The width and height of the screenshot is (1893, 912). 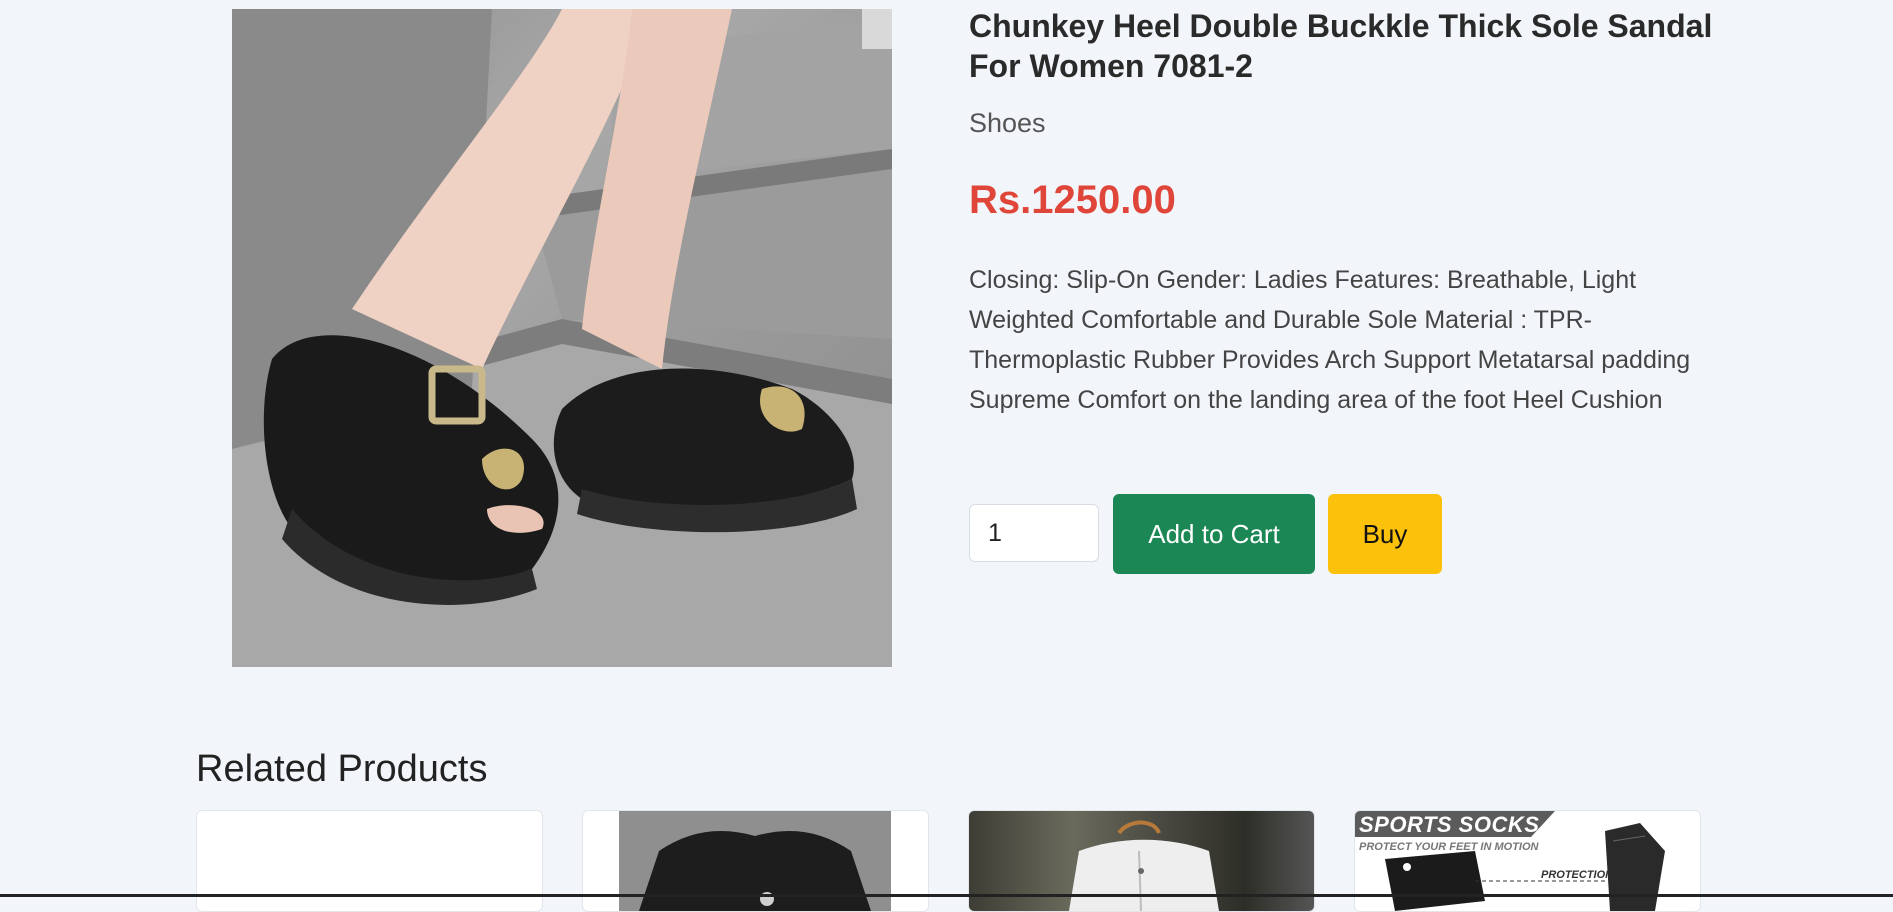 What do you see at coordinates (1034, 533) in the screenshot?
I see `quantity-input` at bounding box center [1034, 533].